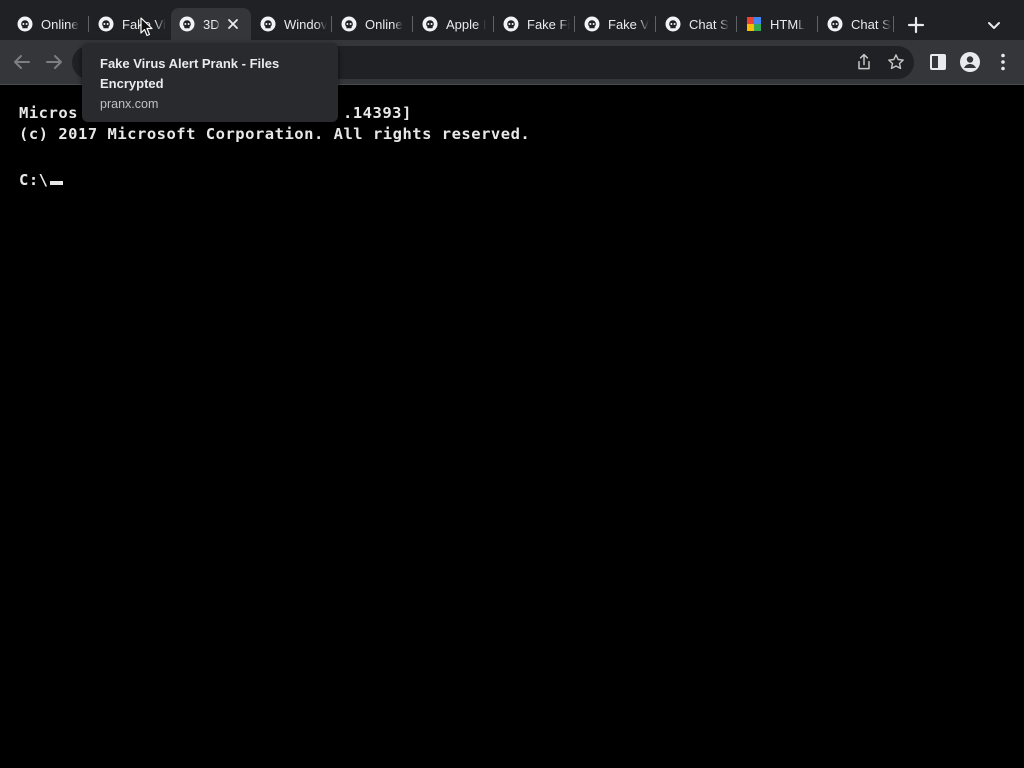 Image resolution: width=1024 pixels, height=768 pixels. What do you see at coordinates (22, 62) in the screenshot?
I see `back-arrow-icon` at bounding box center [22, 62].